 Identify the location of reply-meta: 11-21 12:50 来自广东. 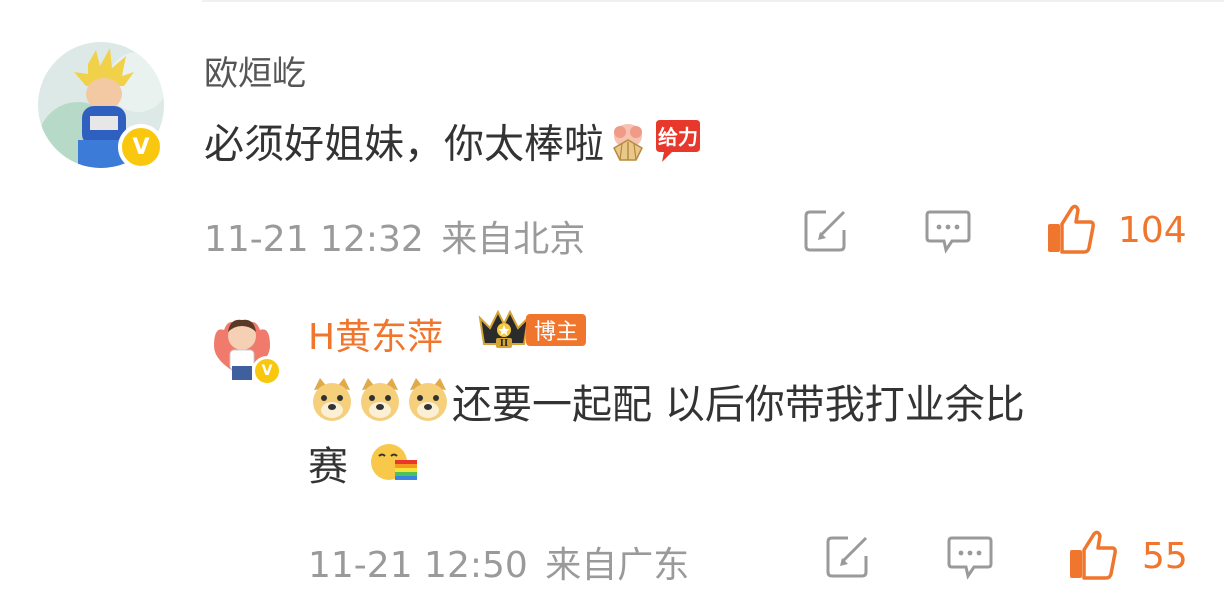
(498, 562).